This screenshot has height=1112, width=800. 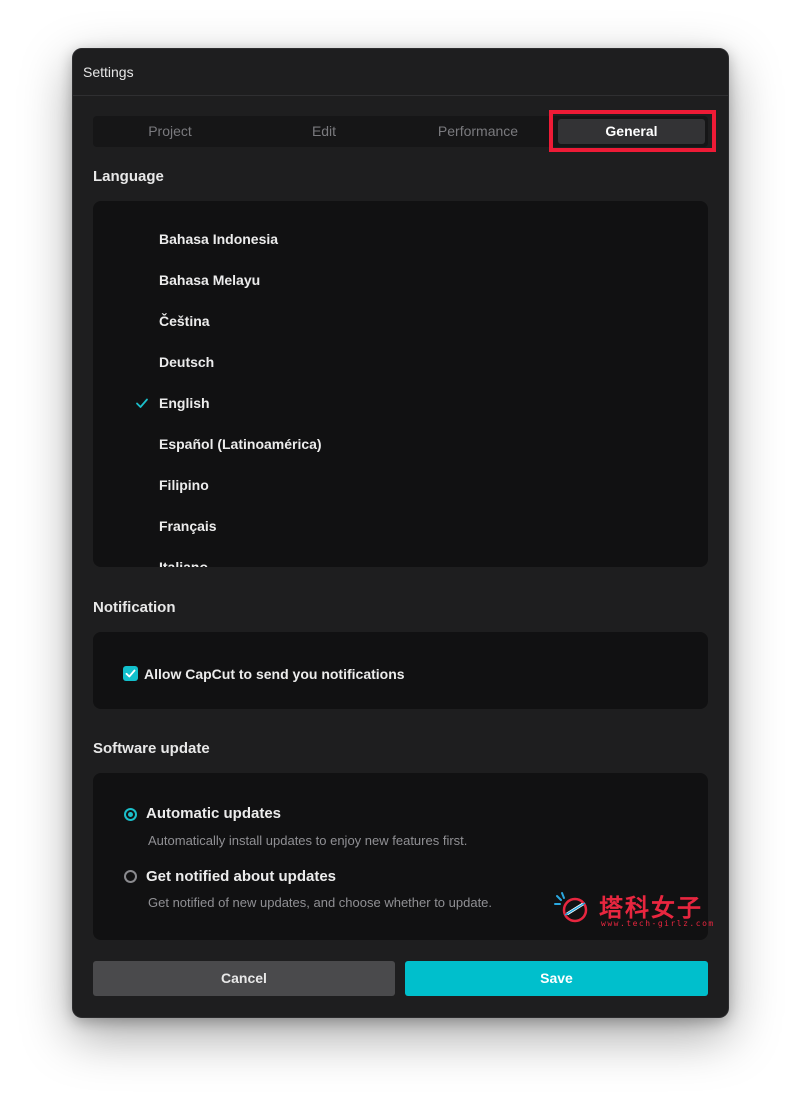 I want to click on language-option: Deutsch, so click(x=186, y=362).